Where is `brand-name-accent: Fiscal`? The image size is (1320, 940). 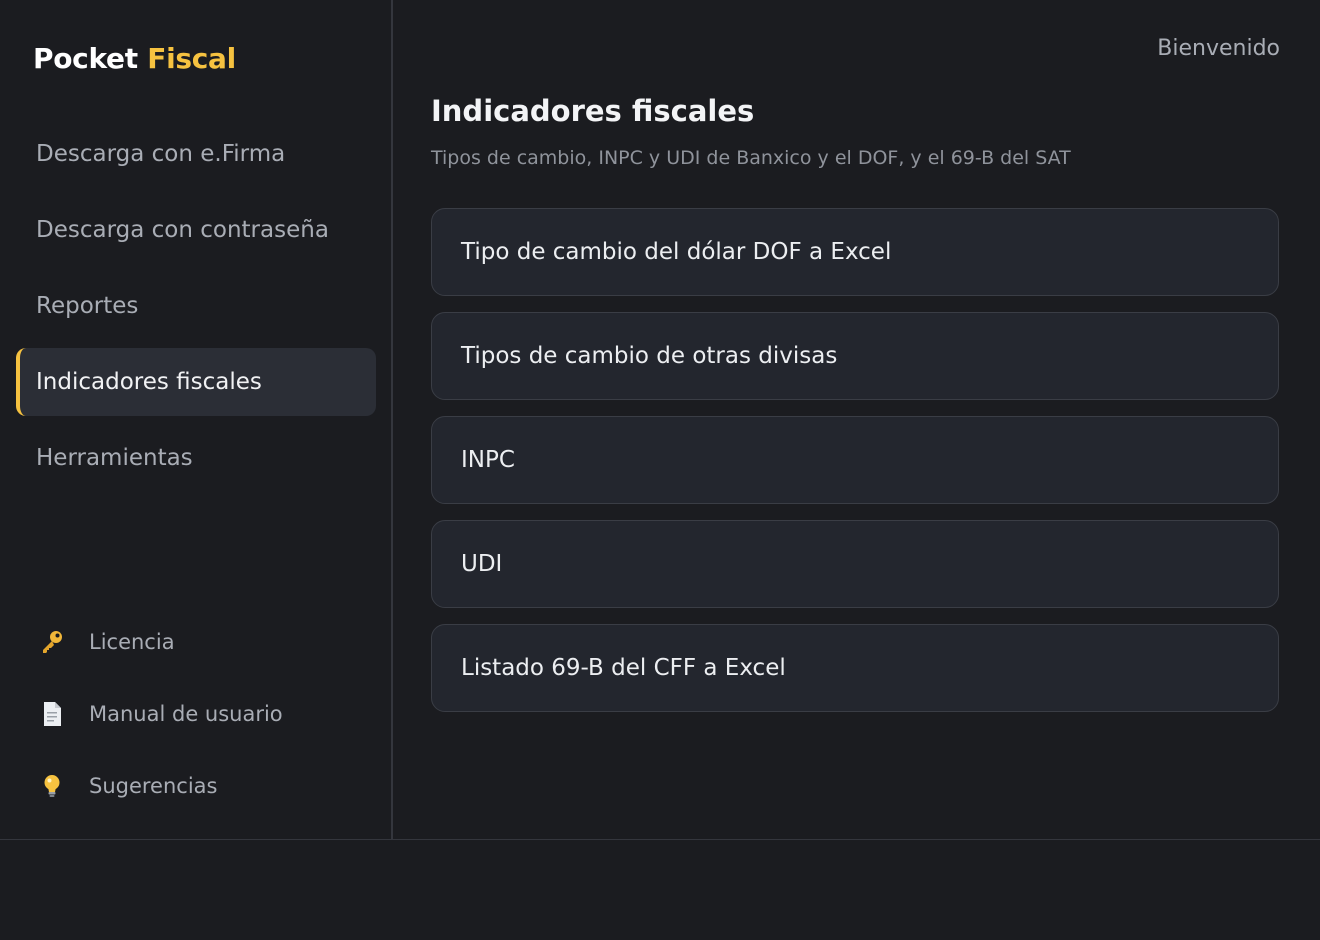
brand-name-accent: Fiscal is located at coordinates (191, 58).